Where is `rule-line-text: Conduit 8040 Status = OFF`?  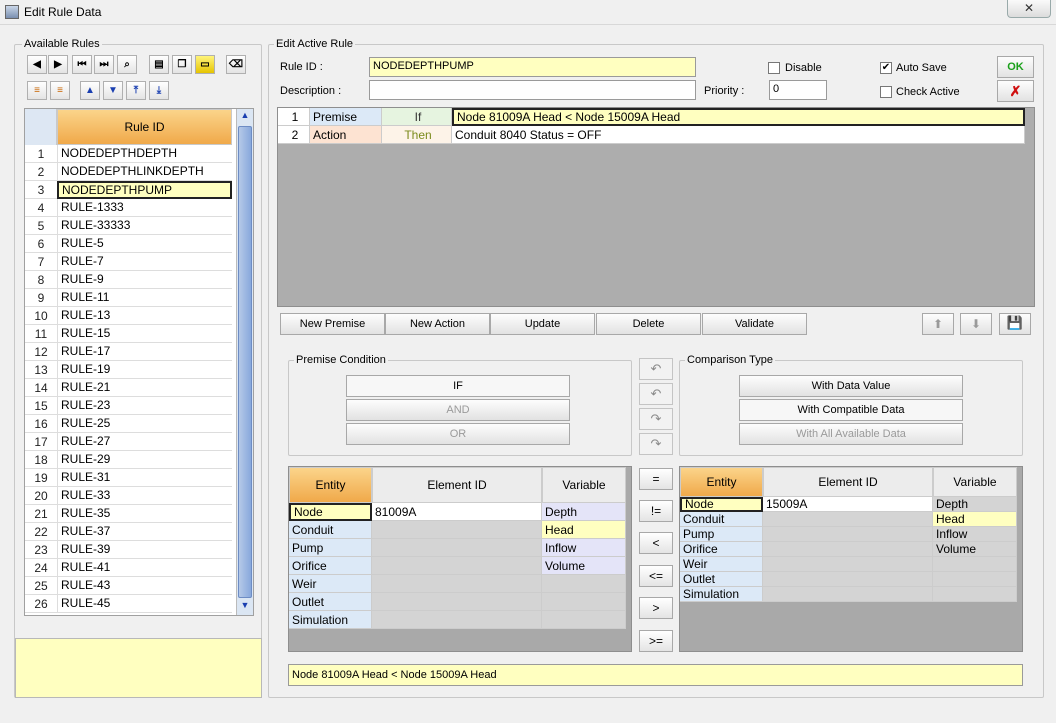 rule-line-text: Conduit 8040 Status = OFF is located at coordinates (738, 135).